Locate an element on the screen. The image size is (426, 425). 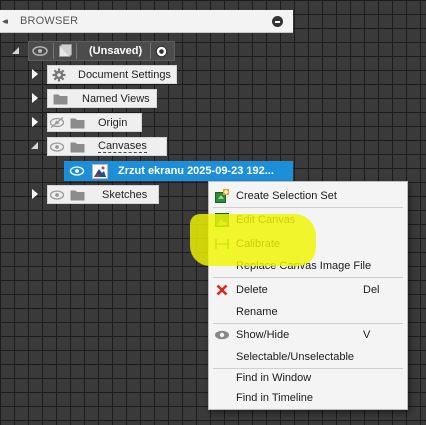
delete-x-icon is located at coordinates (222, 290).